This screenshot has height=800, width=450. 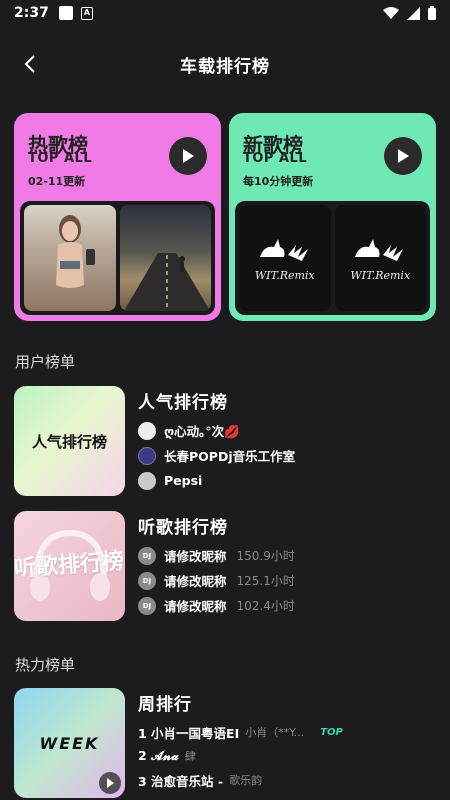 I want to click on user-name: 长春POPDj音乐工作室, so click(x=230, y=456).